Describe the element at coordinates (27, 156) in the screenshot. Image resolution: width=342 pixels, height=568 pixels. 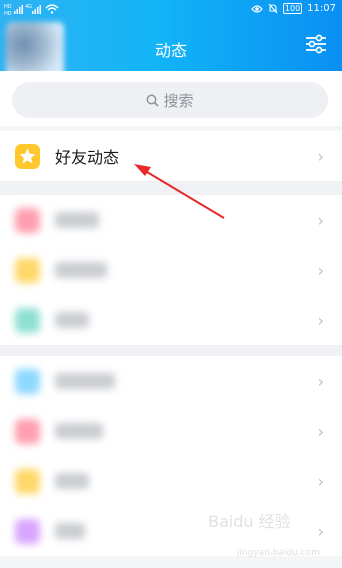
I see `star-icon` at that location.